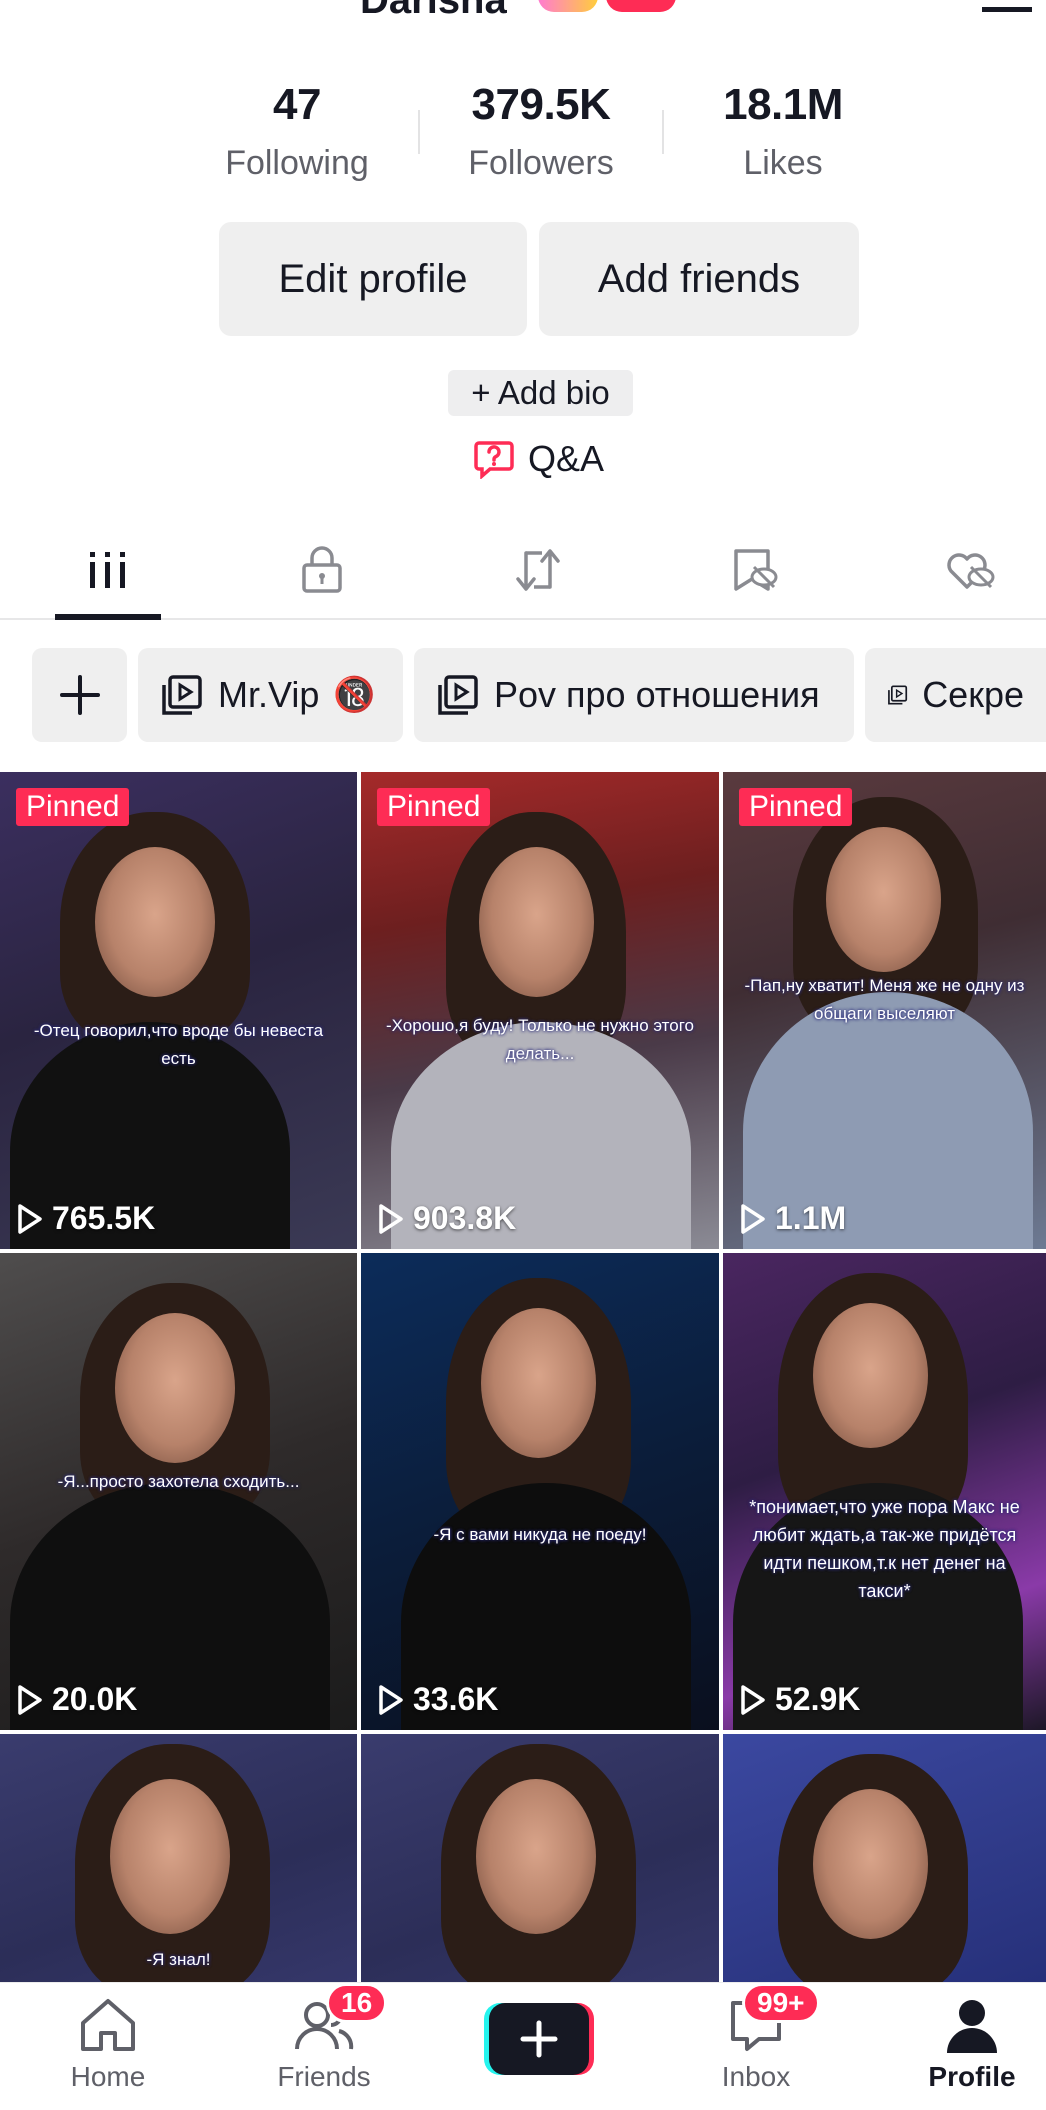 The height and width of the screenshot is (2110, 1046). I want to click on add-playlist-button, so click(79, 695).